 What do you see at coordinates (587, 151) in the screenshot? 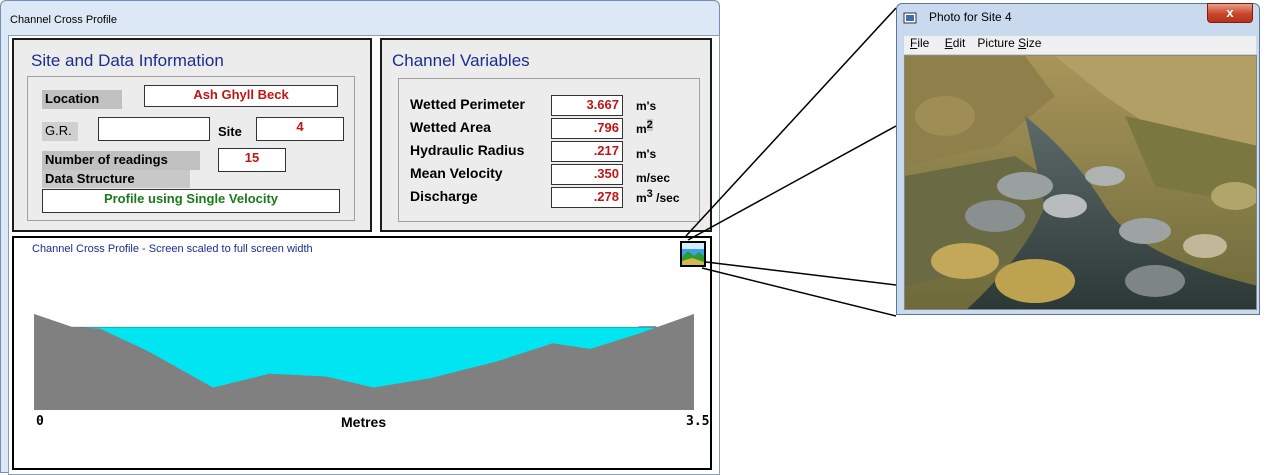
I see `hydraulic-radius-value: .217` at bounding box center [587, 151].